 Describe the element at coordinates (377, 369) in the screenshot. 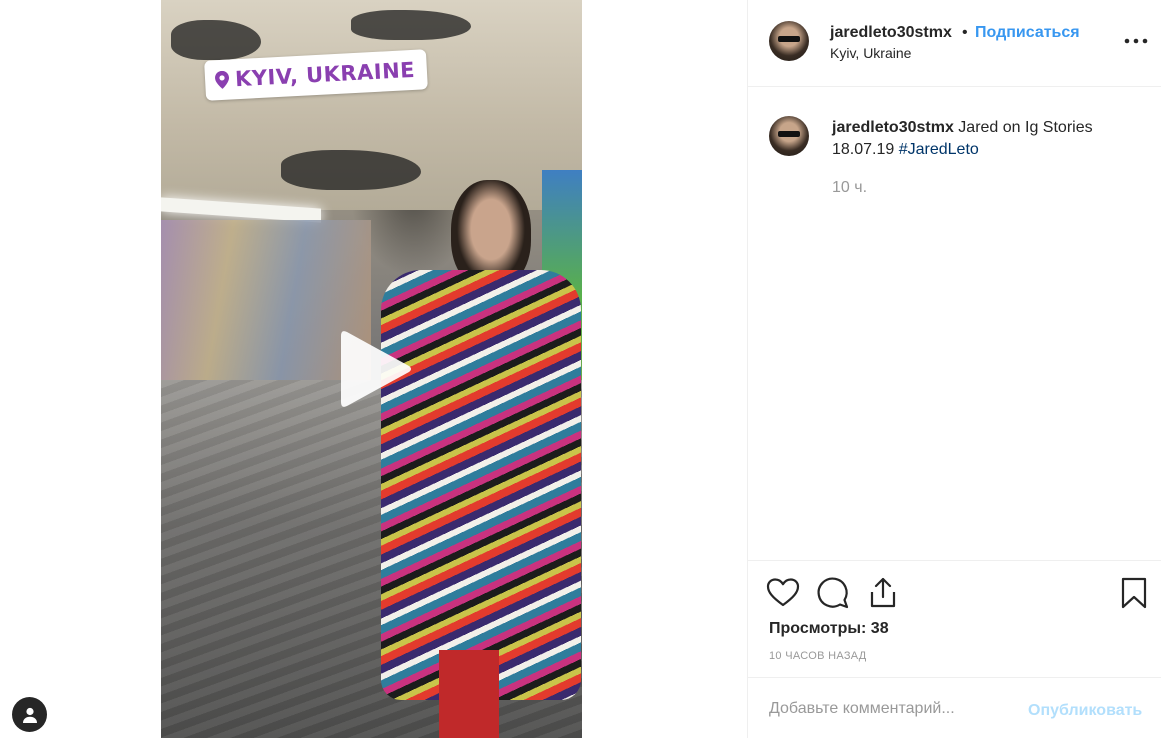

I see `play-icon` at that location.